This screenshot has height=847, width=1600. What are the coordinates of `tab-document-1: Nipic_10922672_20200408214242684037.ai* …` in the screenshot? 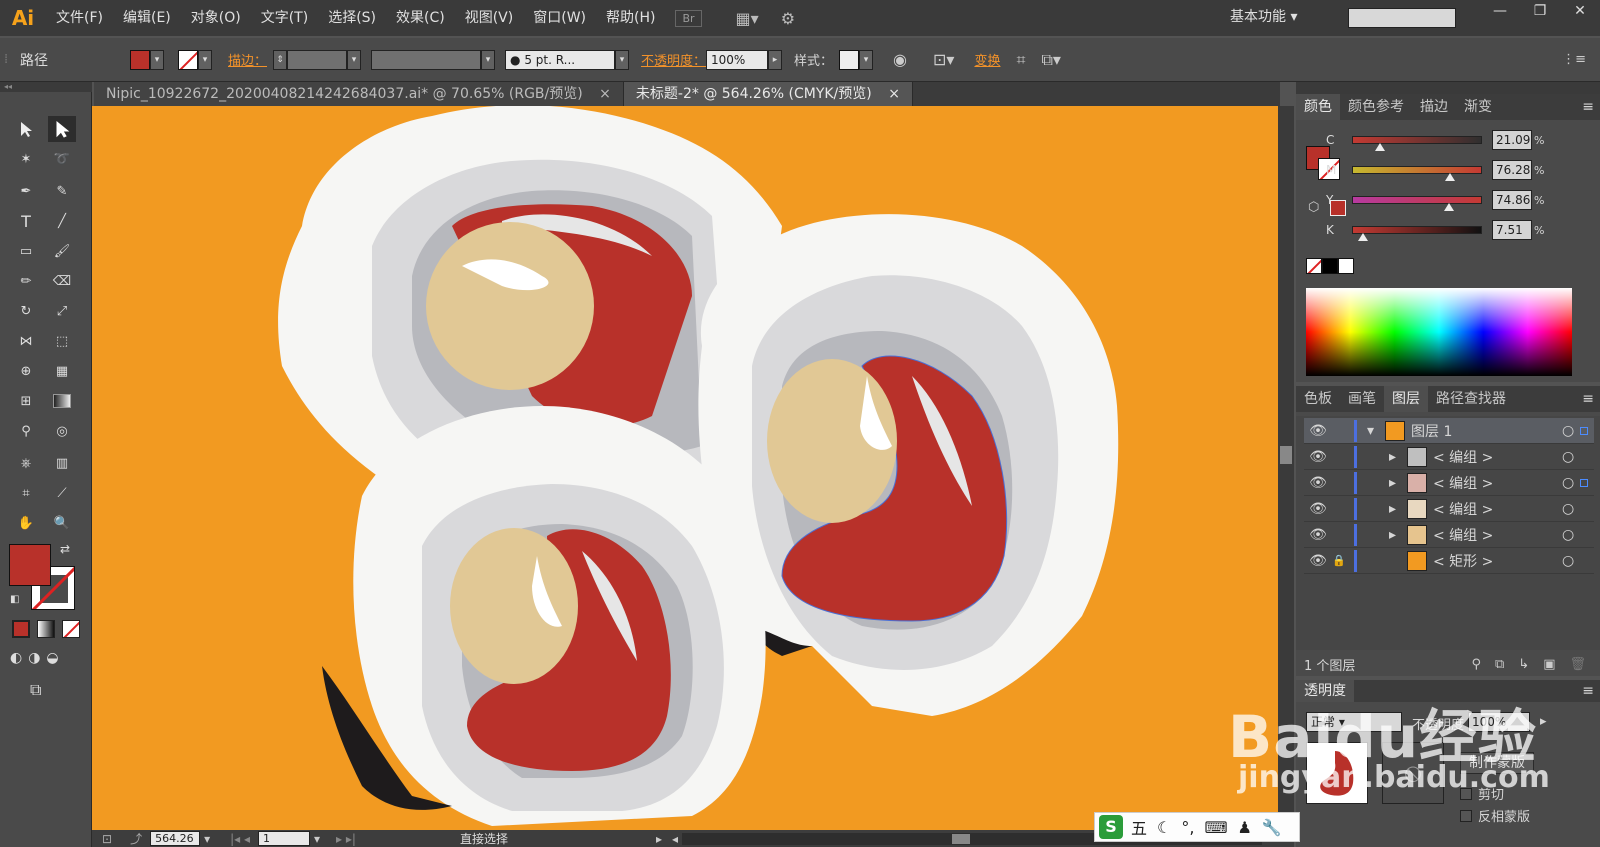 It's located at (359, 94).